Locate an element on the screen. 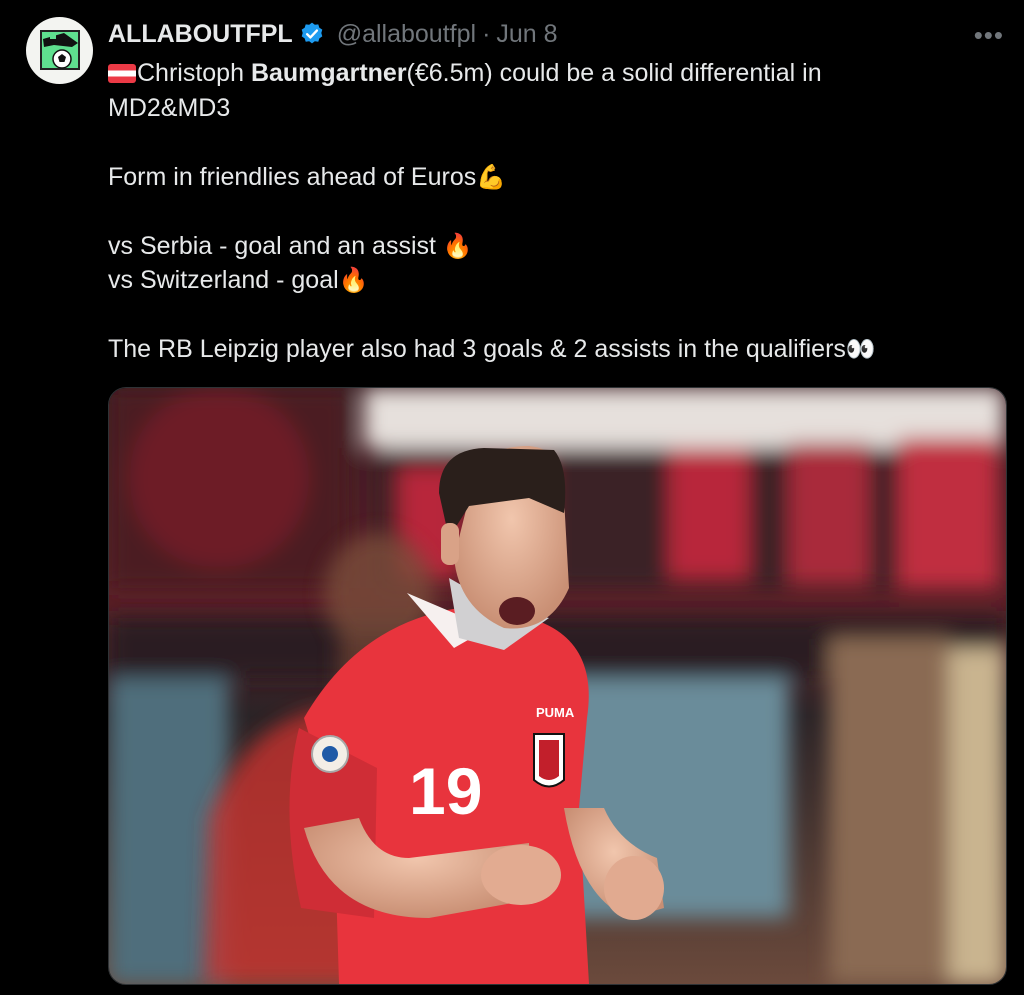 Image resolution: width=1024 pixels, height=995 pixels. austria-flag-icon is located at coordinates (122, 73).